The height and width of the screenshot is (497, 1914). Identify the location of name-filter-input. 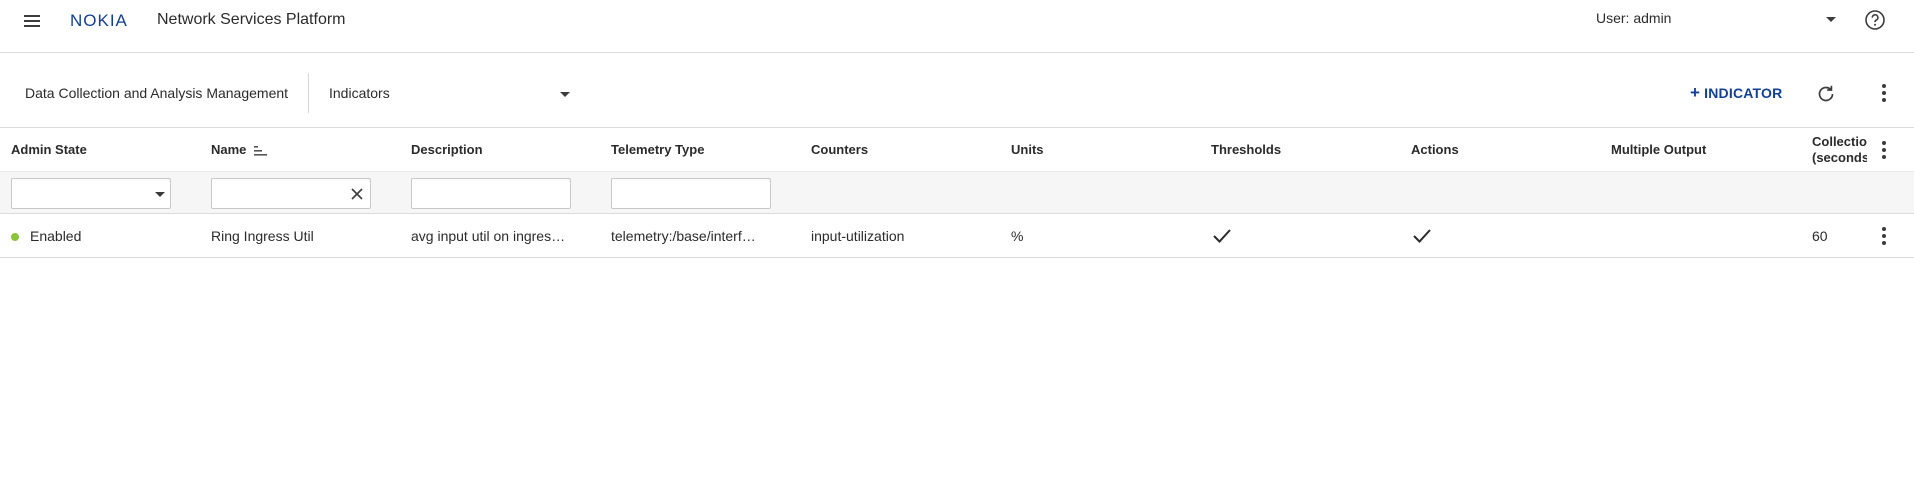
(291, 193).